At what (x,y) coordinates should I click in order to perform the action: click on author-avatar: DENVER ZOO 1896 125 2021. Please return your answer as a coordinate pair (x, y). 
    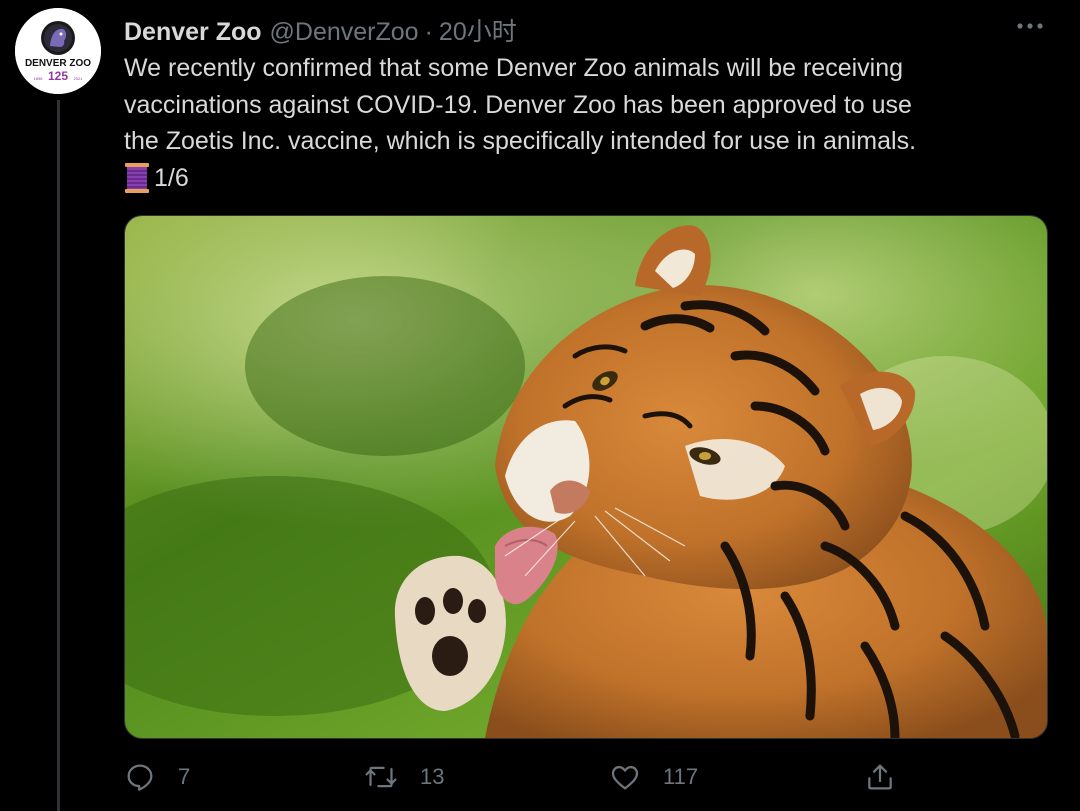
    Looking at the image, I should click on (58, 51).